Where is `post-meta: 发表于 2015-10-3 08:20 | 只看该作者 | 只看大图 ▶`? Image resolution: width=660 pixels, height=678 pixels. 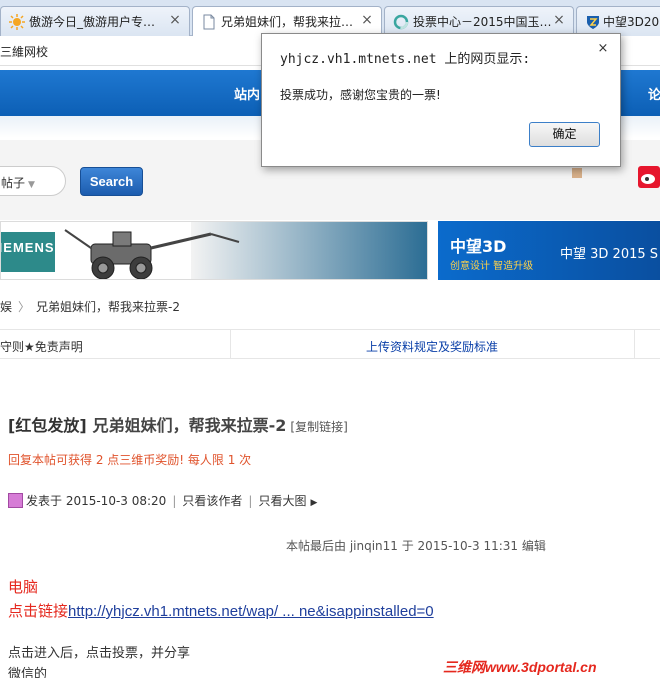
post-meta: 发表于 2015-10-3 08:20 | 只看该作者 | 只看大图 ▶ is located at coordinates (162, 500).